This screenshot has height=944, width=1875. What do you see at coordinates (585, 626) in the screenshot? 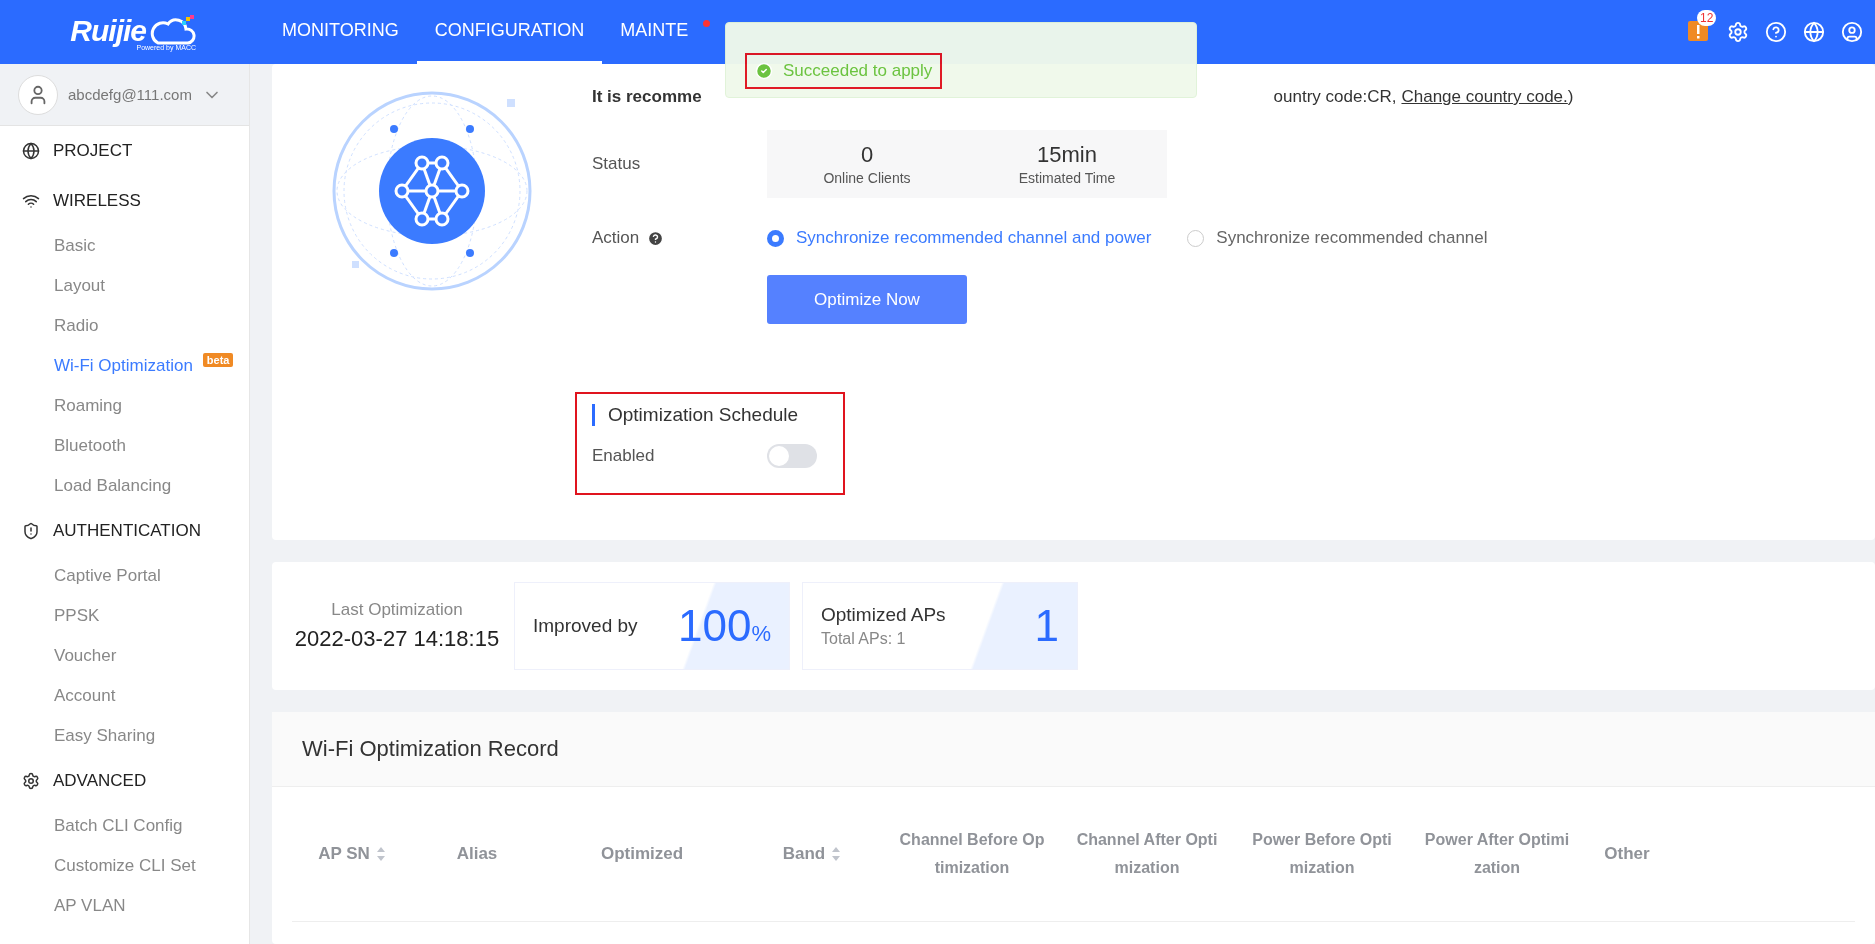
I see `improved-label: Improved by` at bounding box center [585, 626].